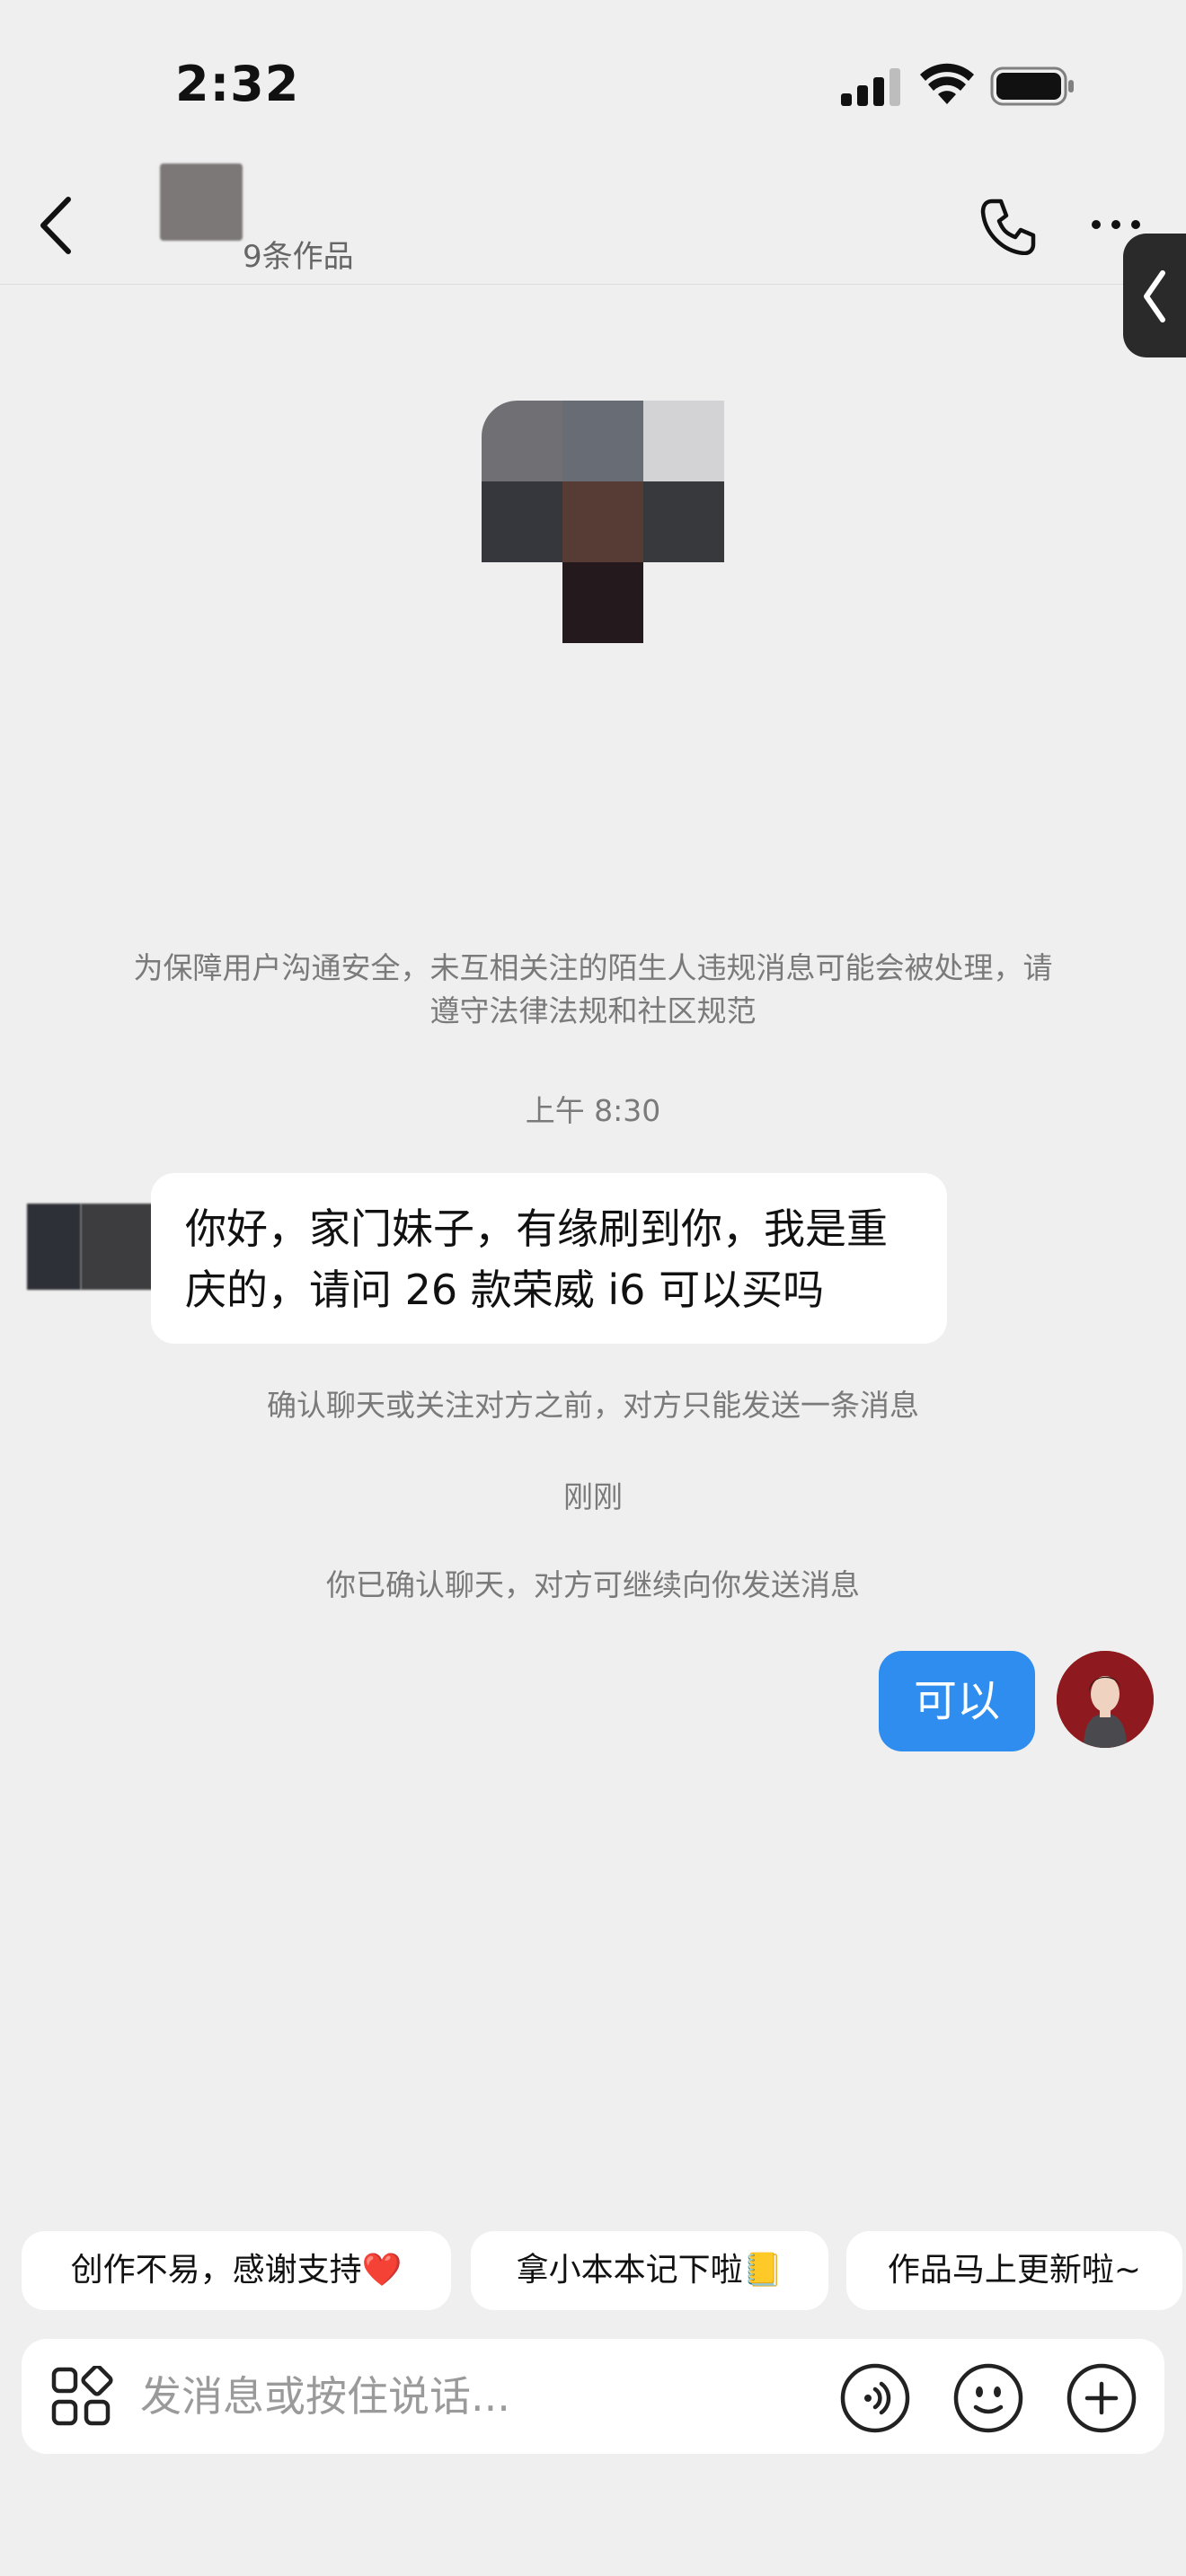 This screenshot has width=1186, height=2576. I want to click on my-avatar, so click(1105, 1699).